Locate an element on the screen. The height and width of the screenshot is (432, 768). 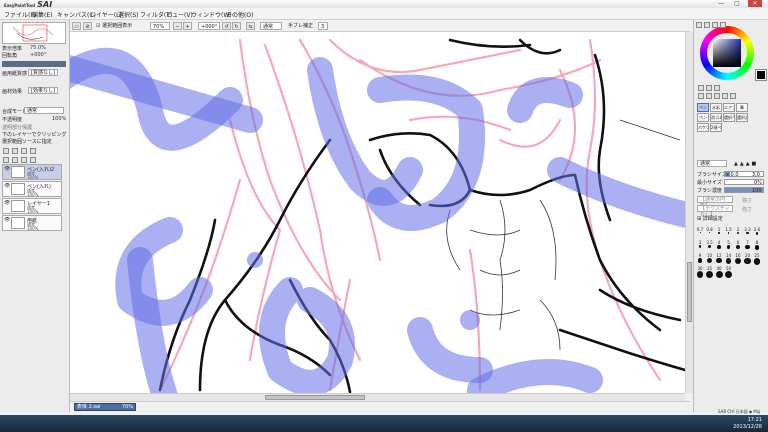
color-wheel is located at coordinates (727, 53).